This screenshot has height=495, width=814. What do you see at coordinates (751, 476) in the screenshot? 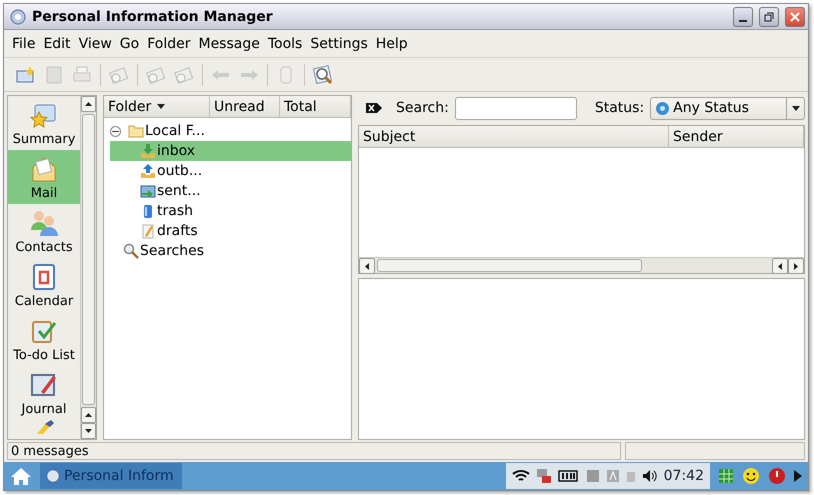
I see `smiley-icon` at bounding box center [751, 476].